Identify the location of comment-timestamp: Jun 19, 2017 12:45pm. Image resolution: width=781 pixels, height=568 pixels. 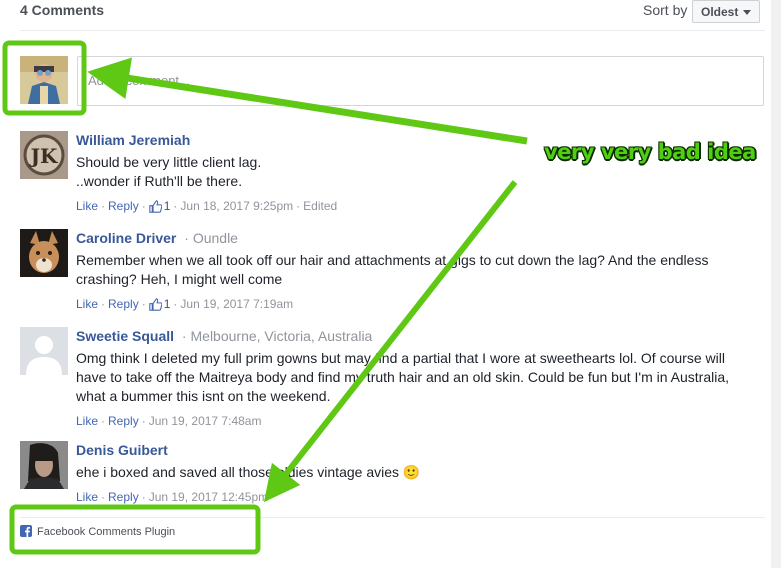
(208, 497).